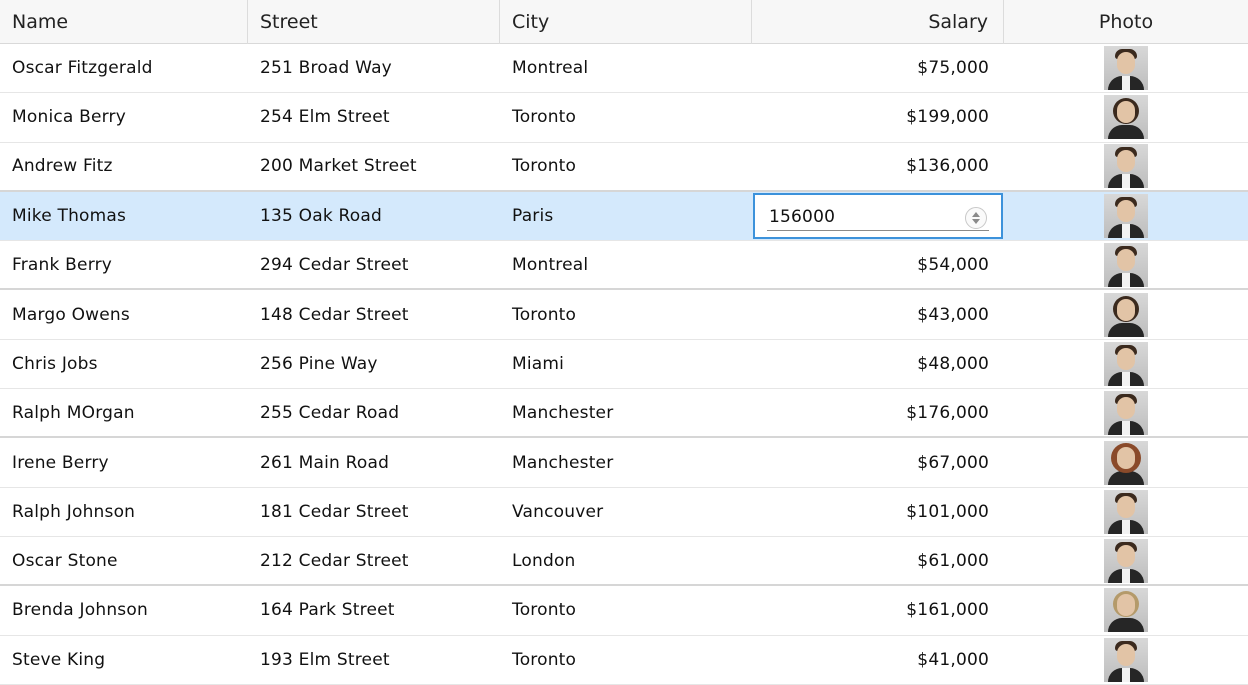  Describe the element at coordinates (374, 314) in the screenshot. I see `cell-street: 148 Cedar Street` at that location.